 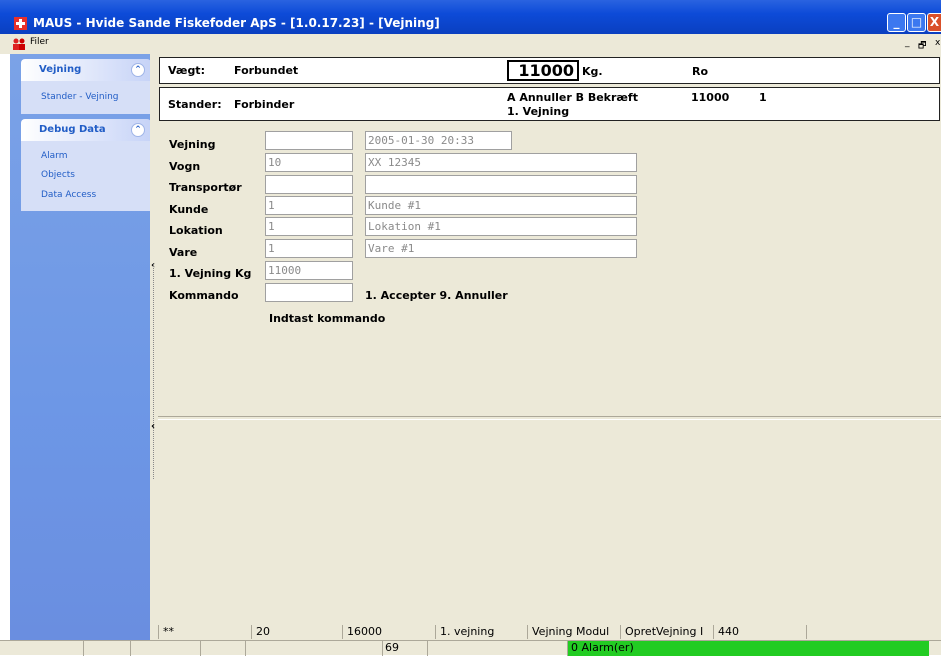 What do you see at coordinates (501, 162) in the screenshot?
I see `vogn-name-input: XX 12345` at bounding box center [501, 162].